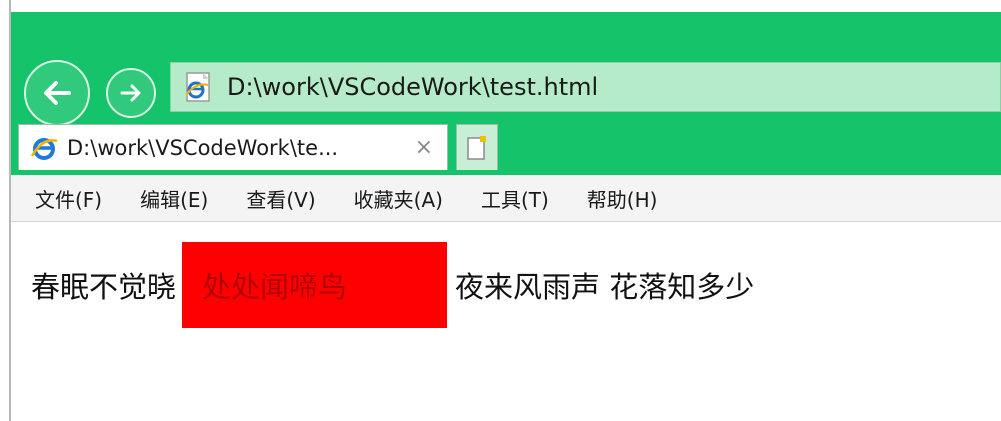 The height and width of the screenshot is (421, 1001). Describe the element at coordinates (104, 287) in the screenshot. I see `poem-text-before: 春眠不觉晓` at that location.